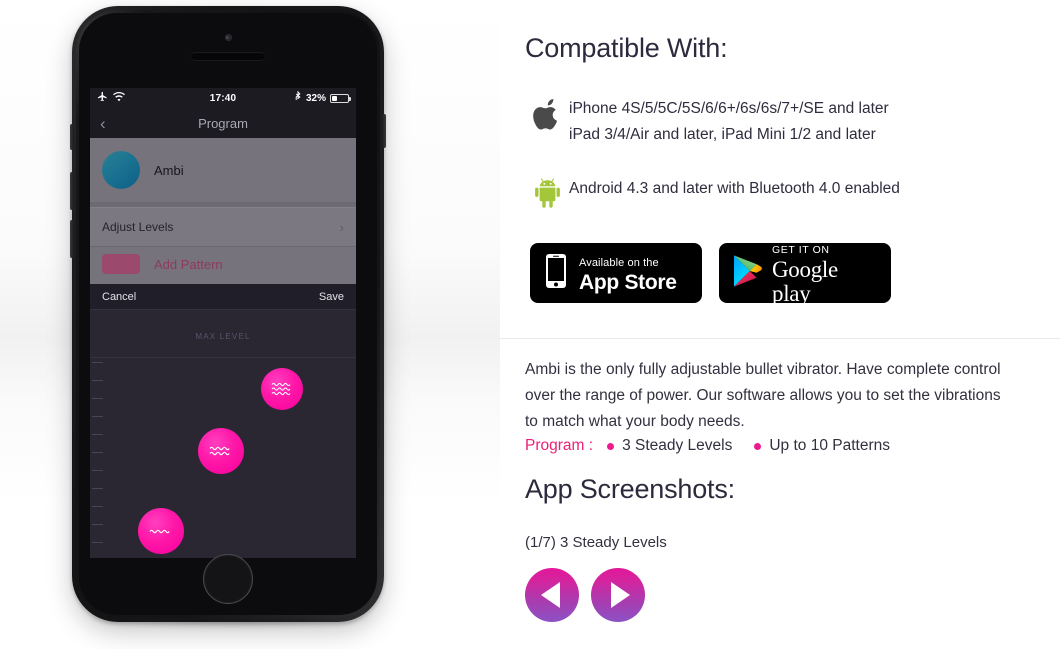  What do you see at coordinates (282, 389) in the screenshot?
I see `level-bubble-high` at bounding box center [282, 389].